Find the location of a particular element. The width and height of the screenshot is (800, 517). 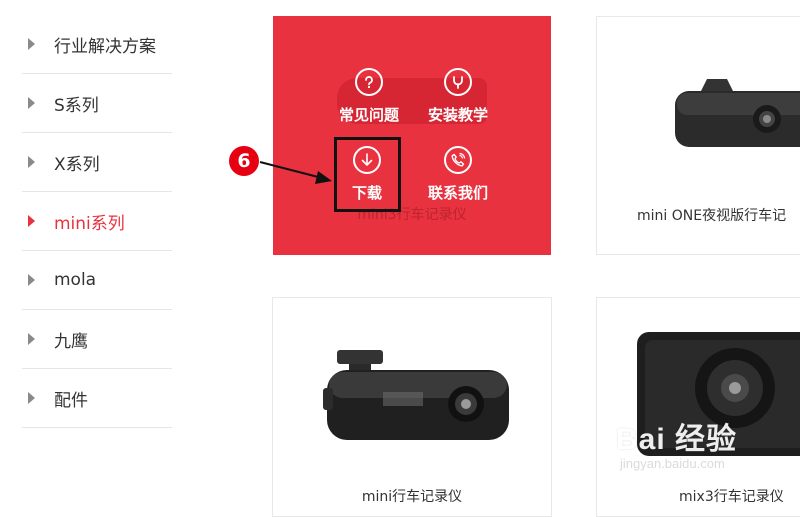

question-icon is located at coordinates (369, 82).